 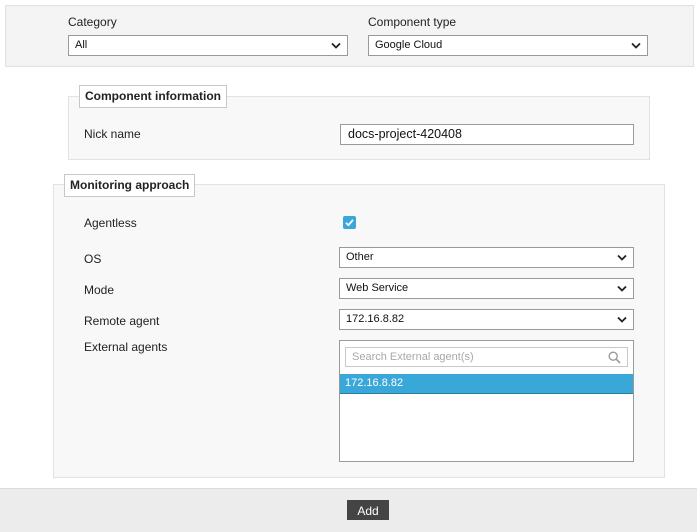 What do you see at coordinates (377, 288) in the screenshot?
I see `mode-value: Web Service` at bounding box center [377, 288].